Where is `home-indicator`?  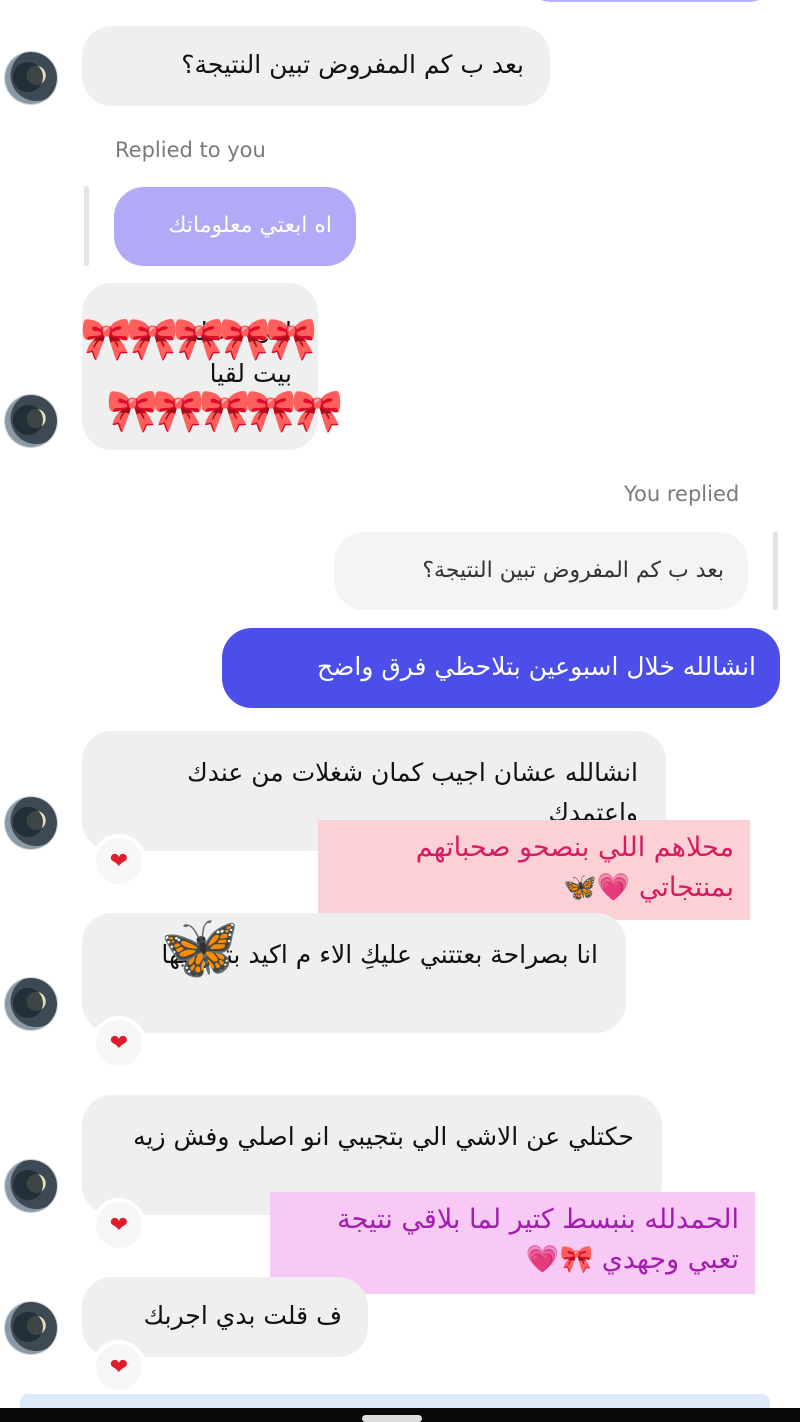 home-indicator is located at coordinates (392, 1418).